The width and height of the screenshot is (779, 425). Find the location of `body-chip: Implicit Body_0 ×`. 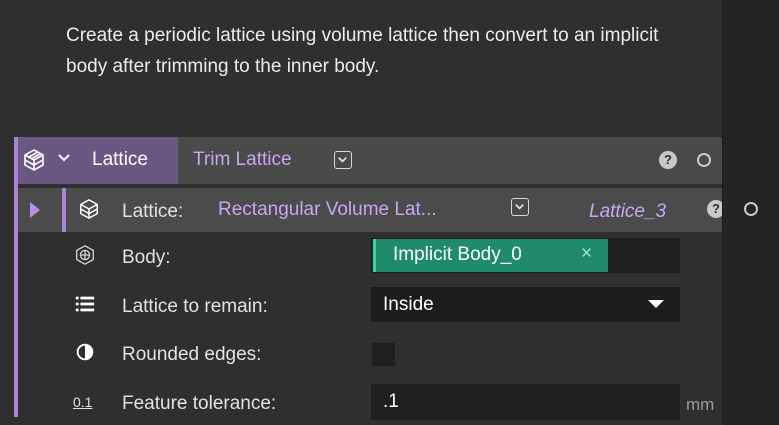

body-chip: Implicit Body_0 × is located at coordinates (490, 255).